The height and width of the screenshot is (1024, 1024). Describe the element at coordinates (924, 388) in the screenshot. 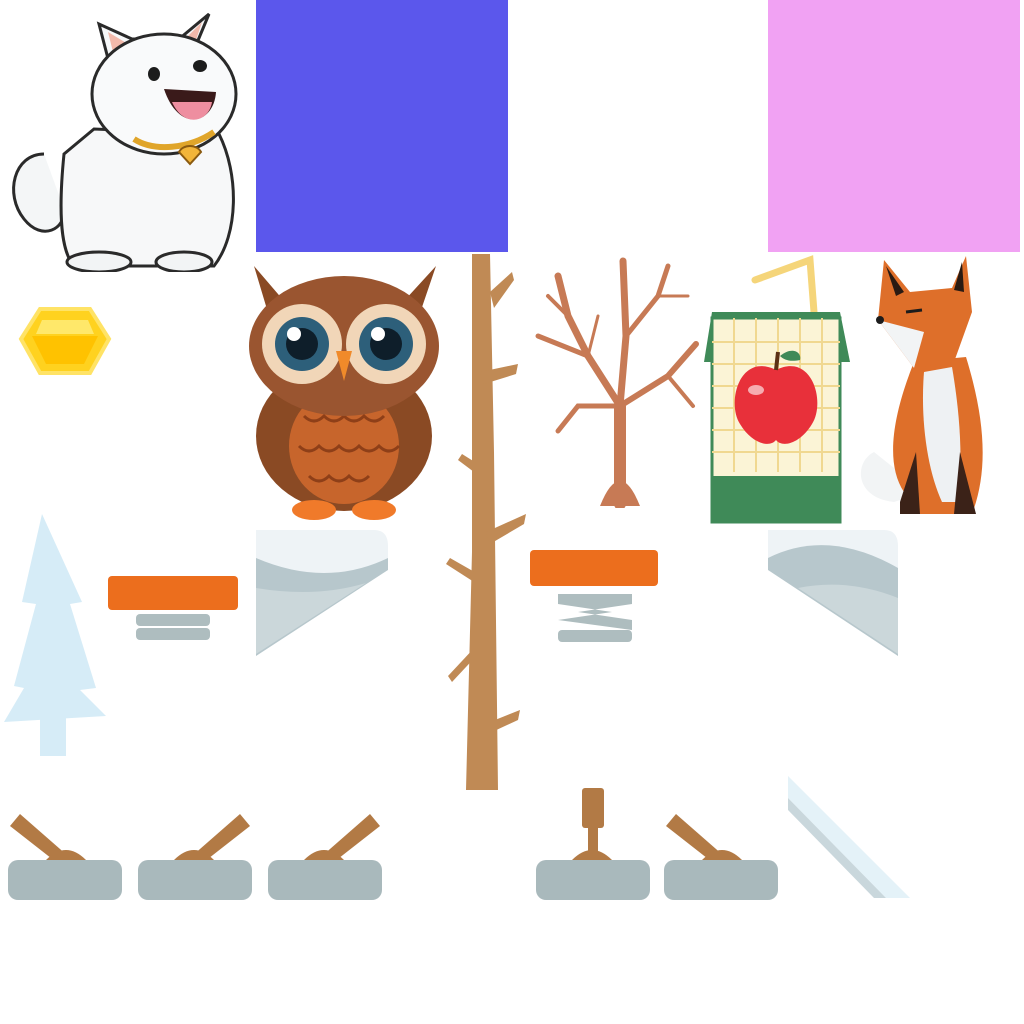

I see `fox-icon` at that location.